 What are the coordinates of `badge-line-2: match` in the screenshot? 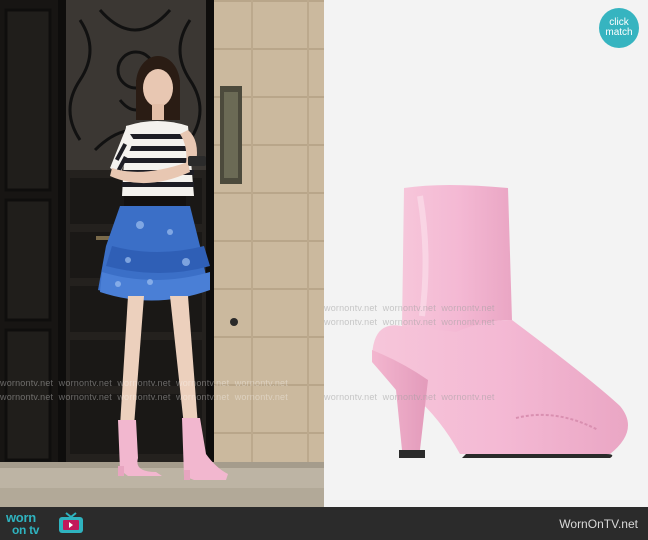 It's located at (619, 32).